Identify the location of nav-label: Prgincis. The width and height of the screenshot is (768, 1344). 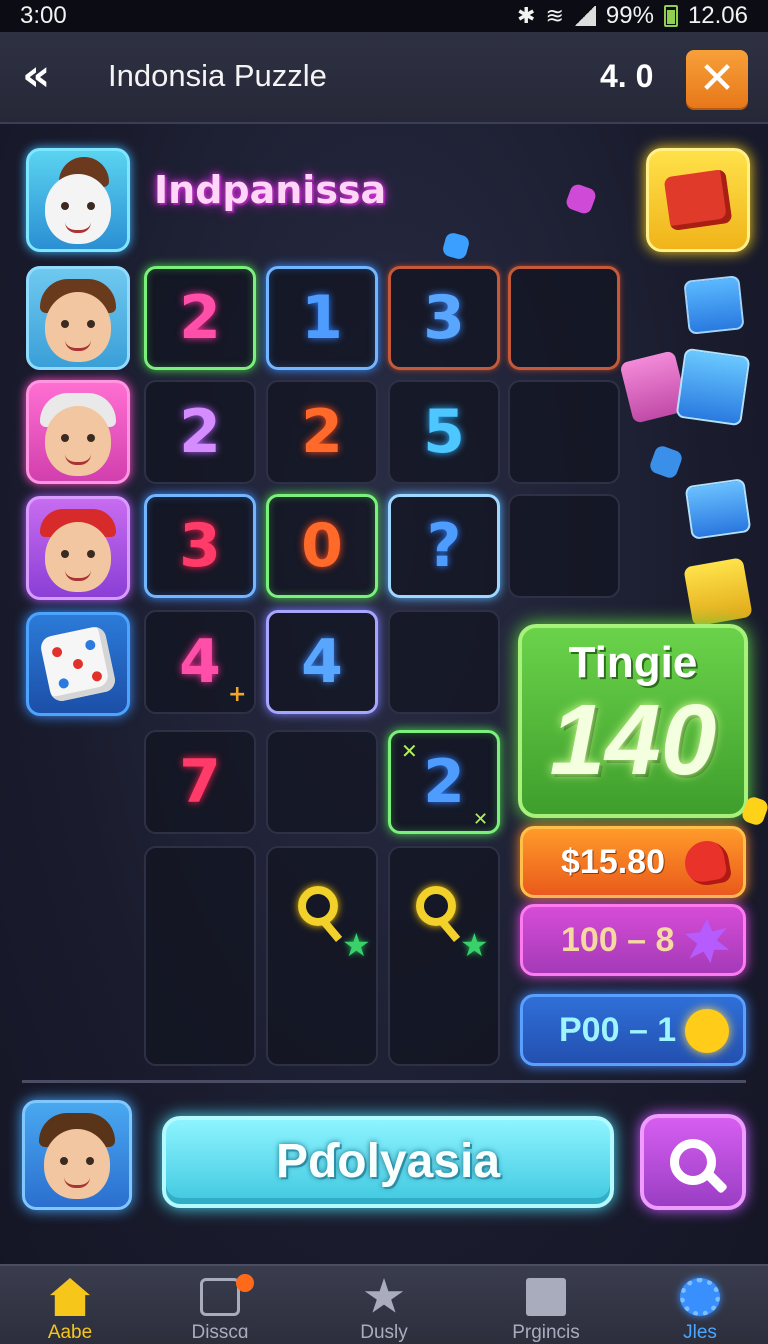
(546, 1332).